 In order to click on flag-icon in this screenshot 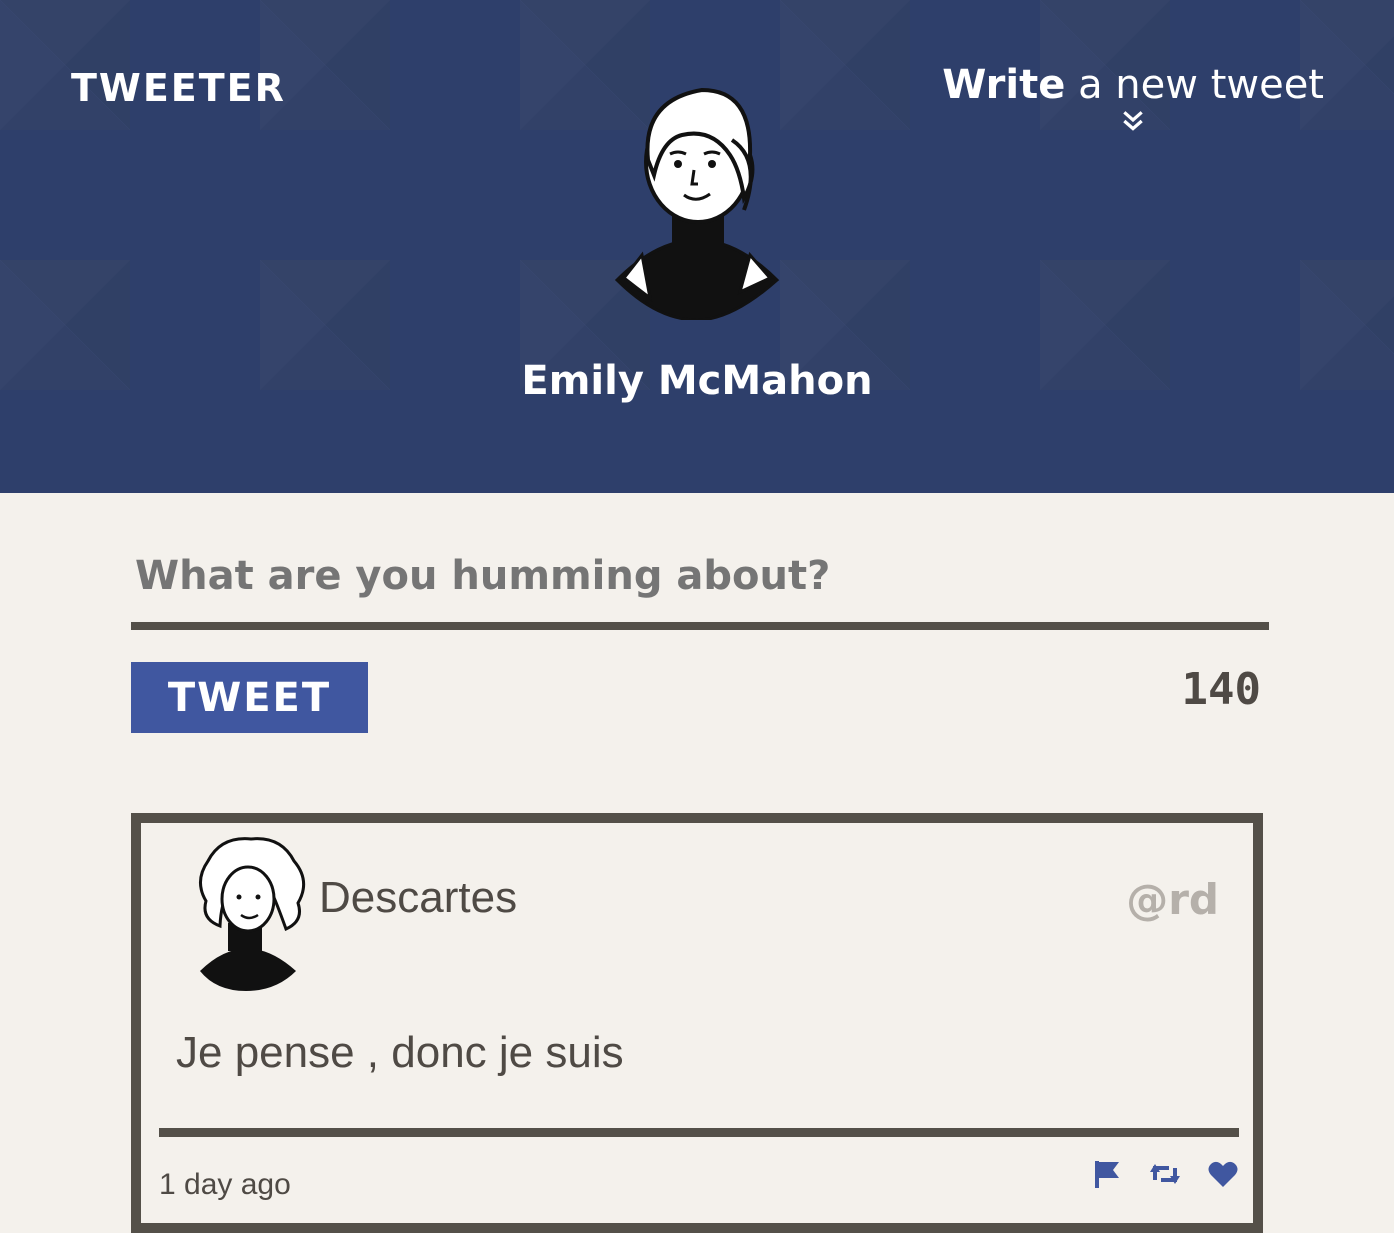, I will do `click(1107, 1174)`.